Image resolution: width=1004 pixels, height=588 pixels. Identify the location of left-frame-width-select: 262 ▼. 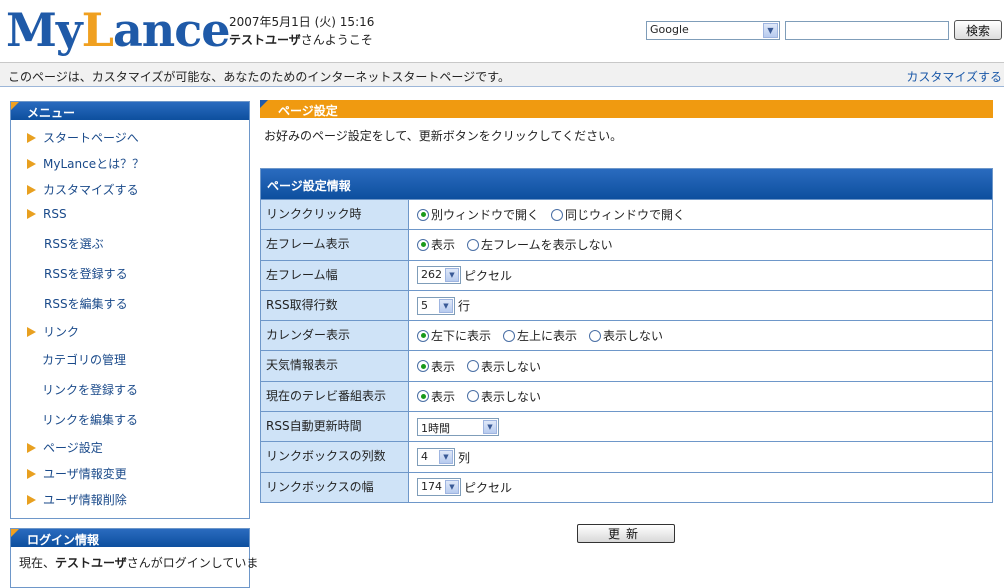
(439, 275).